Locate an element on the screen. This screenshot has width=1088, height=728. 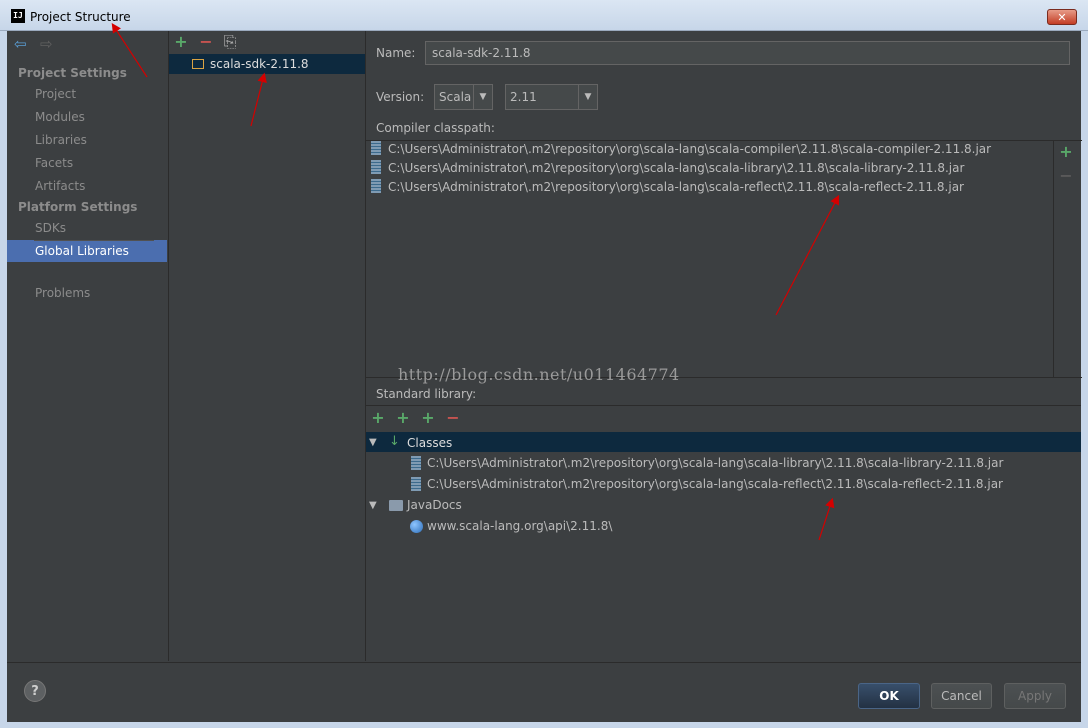
add-jar-root-button: + is located at coordinates (428, 418).